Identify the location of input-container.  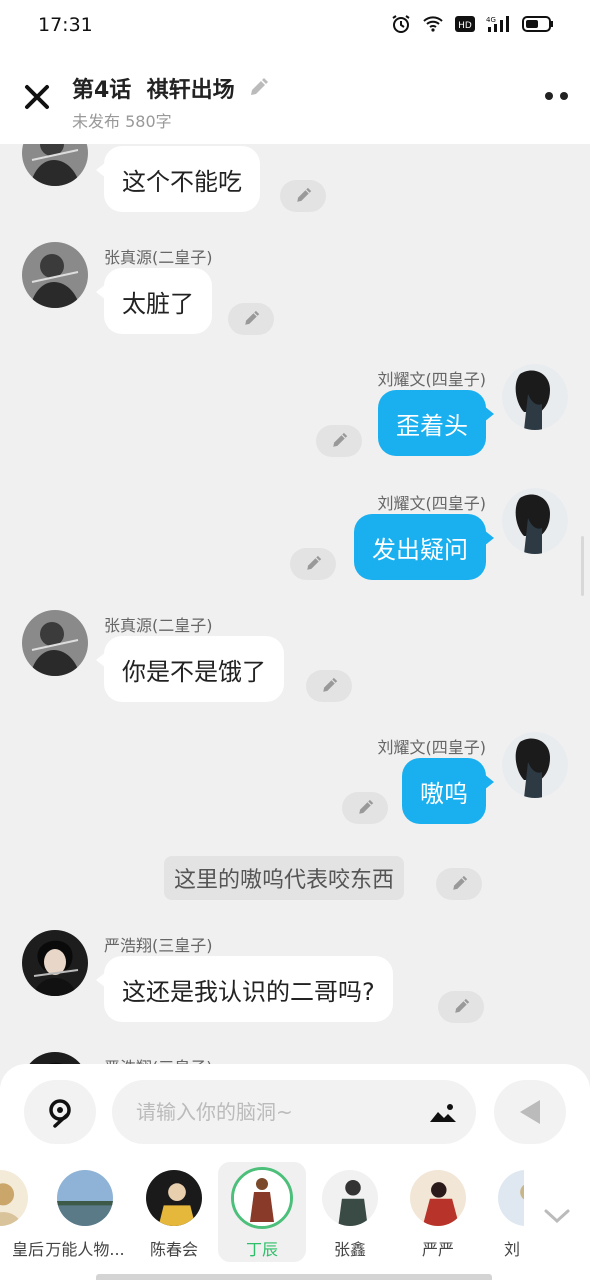
(294, 1112).